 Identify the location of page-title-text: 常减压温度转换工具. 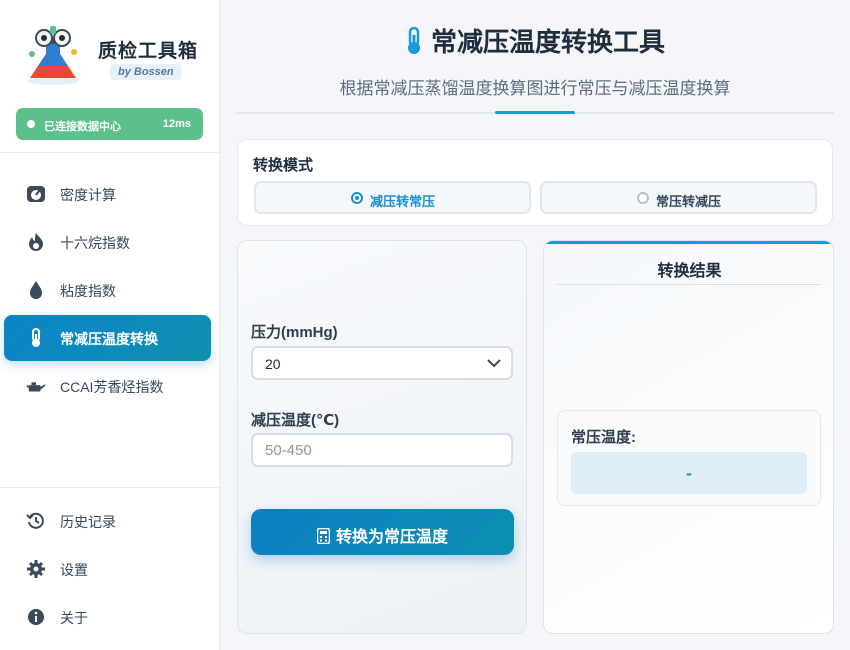
(547, 42).